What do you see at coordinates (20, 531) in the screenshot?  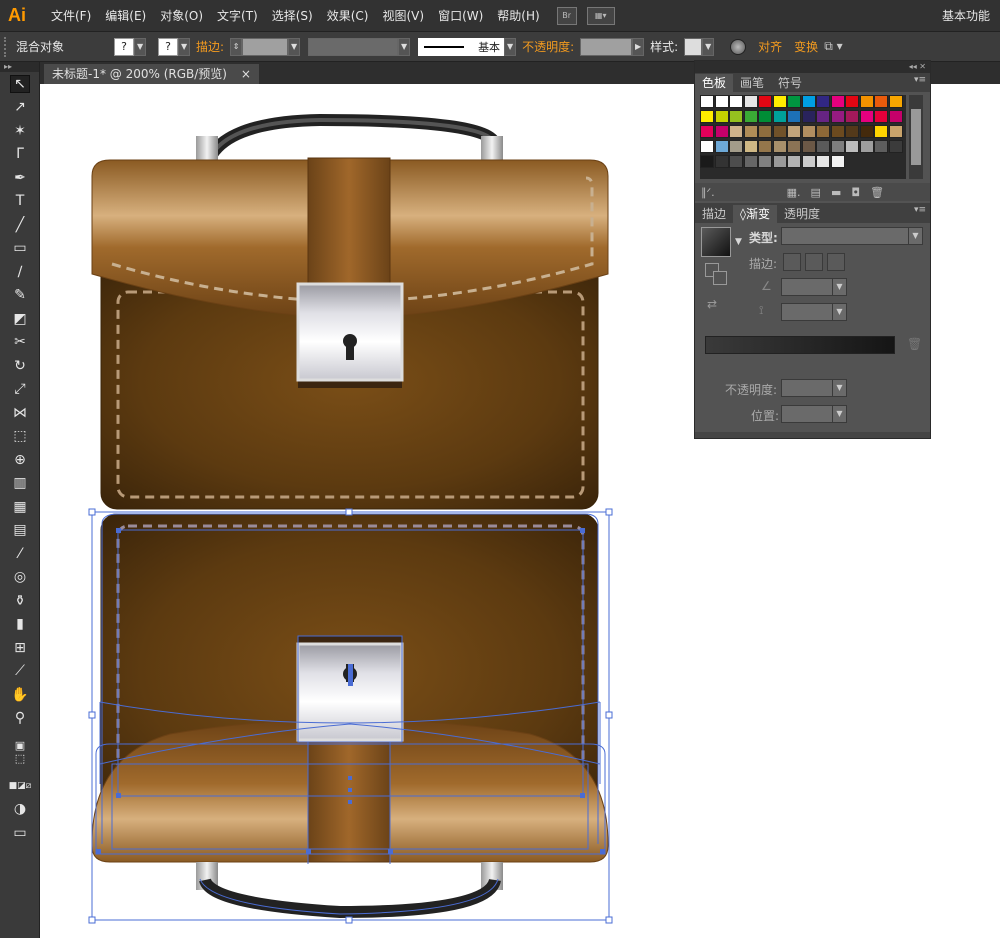 I see `gradient-tool-icon: ▤` at bounding box center [20, 531].